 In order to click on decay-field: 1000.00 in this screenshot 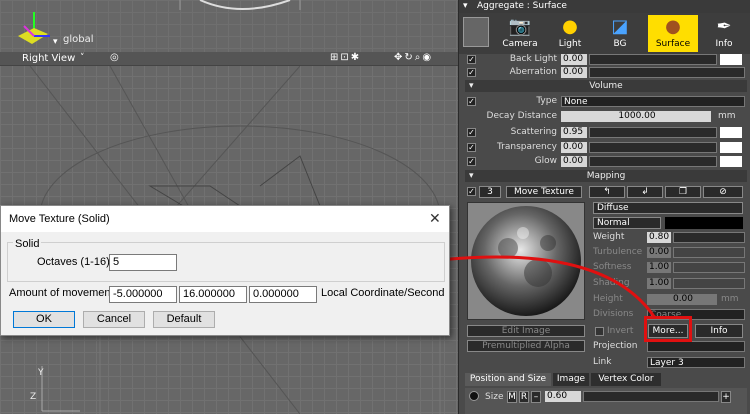, I will do `click(636, 116)`.